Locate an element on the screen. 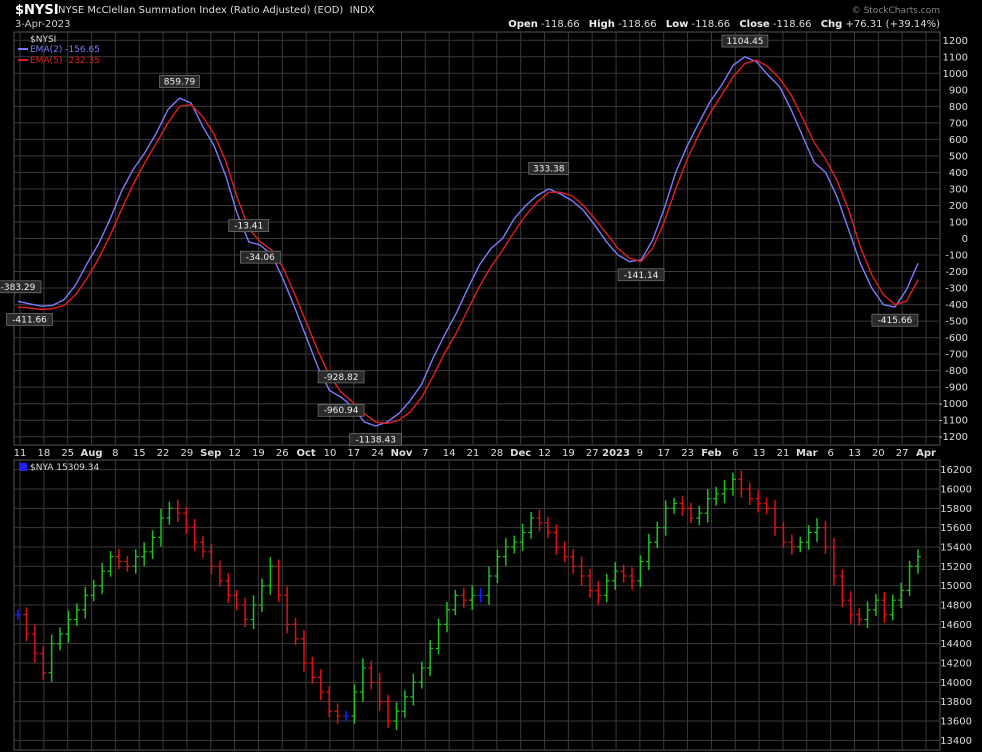 The image size is (982, 752). y-tick-label: 900 is located at coordinates (958, 90).